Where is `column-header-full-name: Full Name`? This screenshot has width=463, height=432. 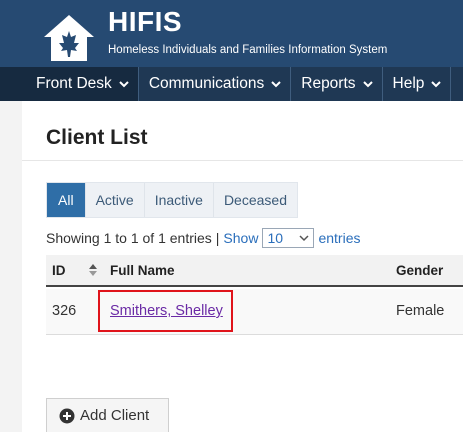
column-header-full-name: Full Name is located at coordinates (142, 270).